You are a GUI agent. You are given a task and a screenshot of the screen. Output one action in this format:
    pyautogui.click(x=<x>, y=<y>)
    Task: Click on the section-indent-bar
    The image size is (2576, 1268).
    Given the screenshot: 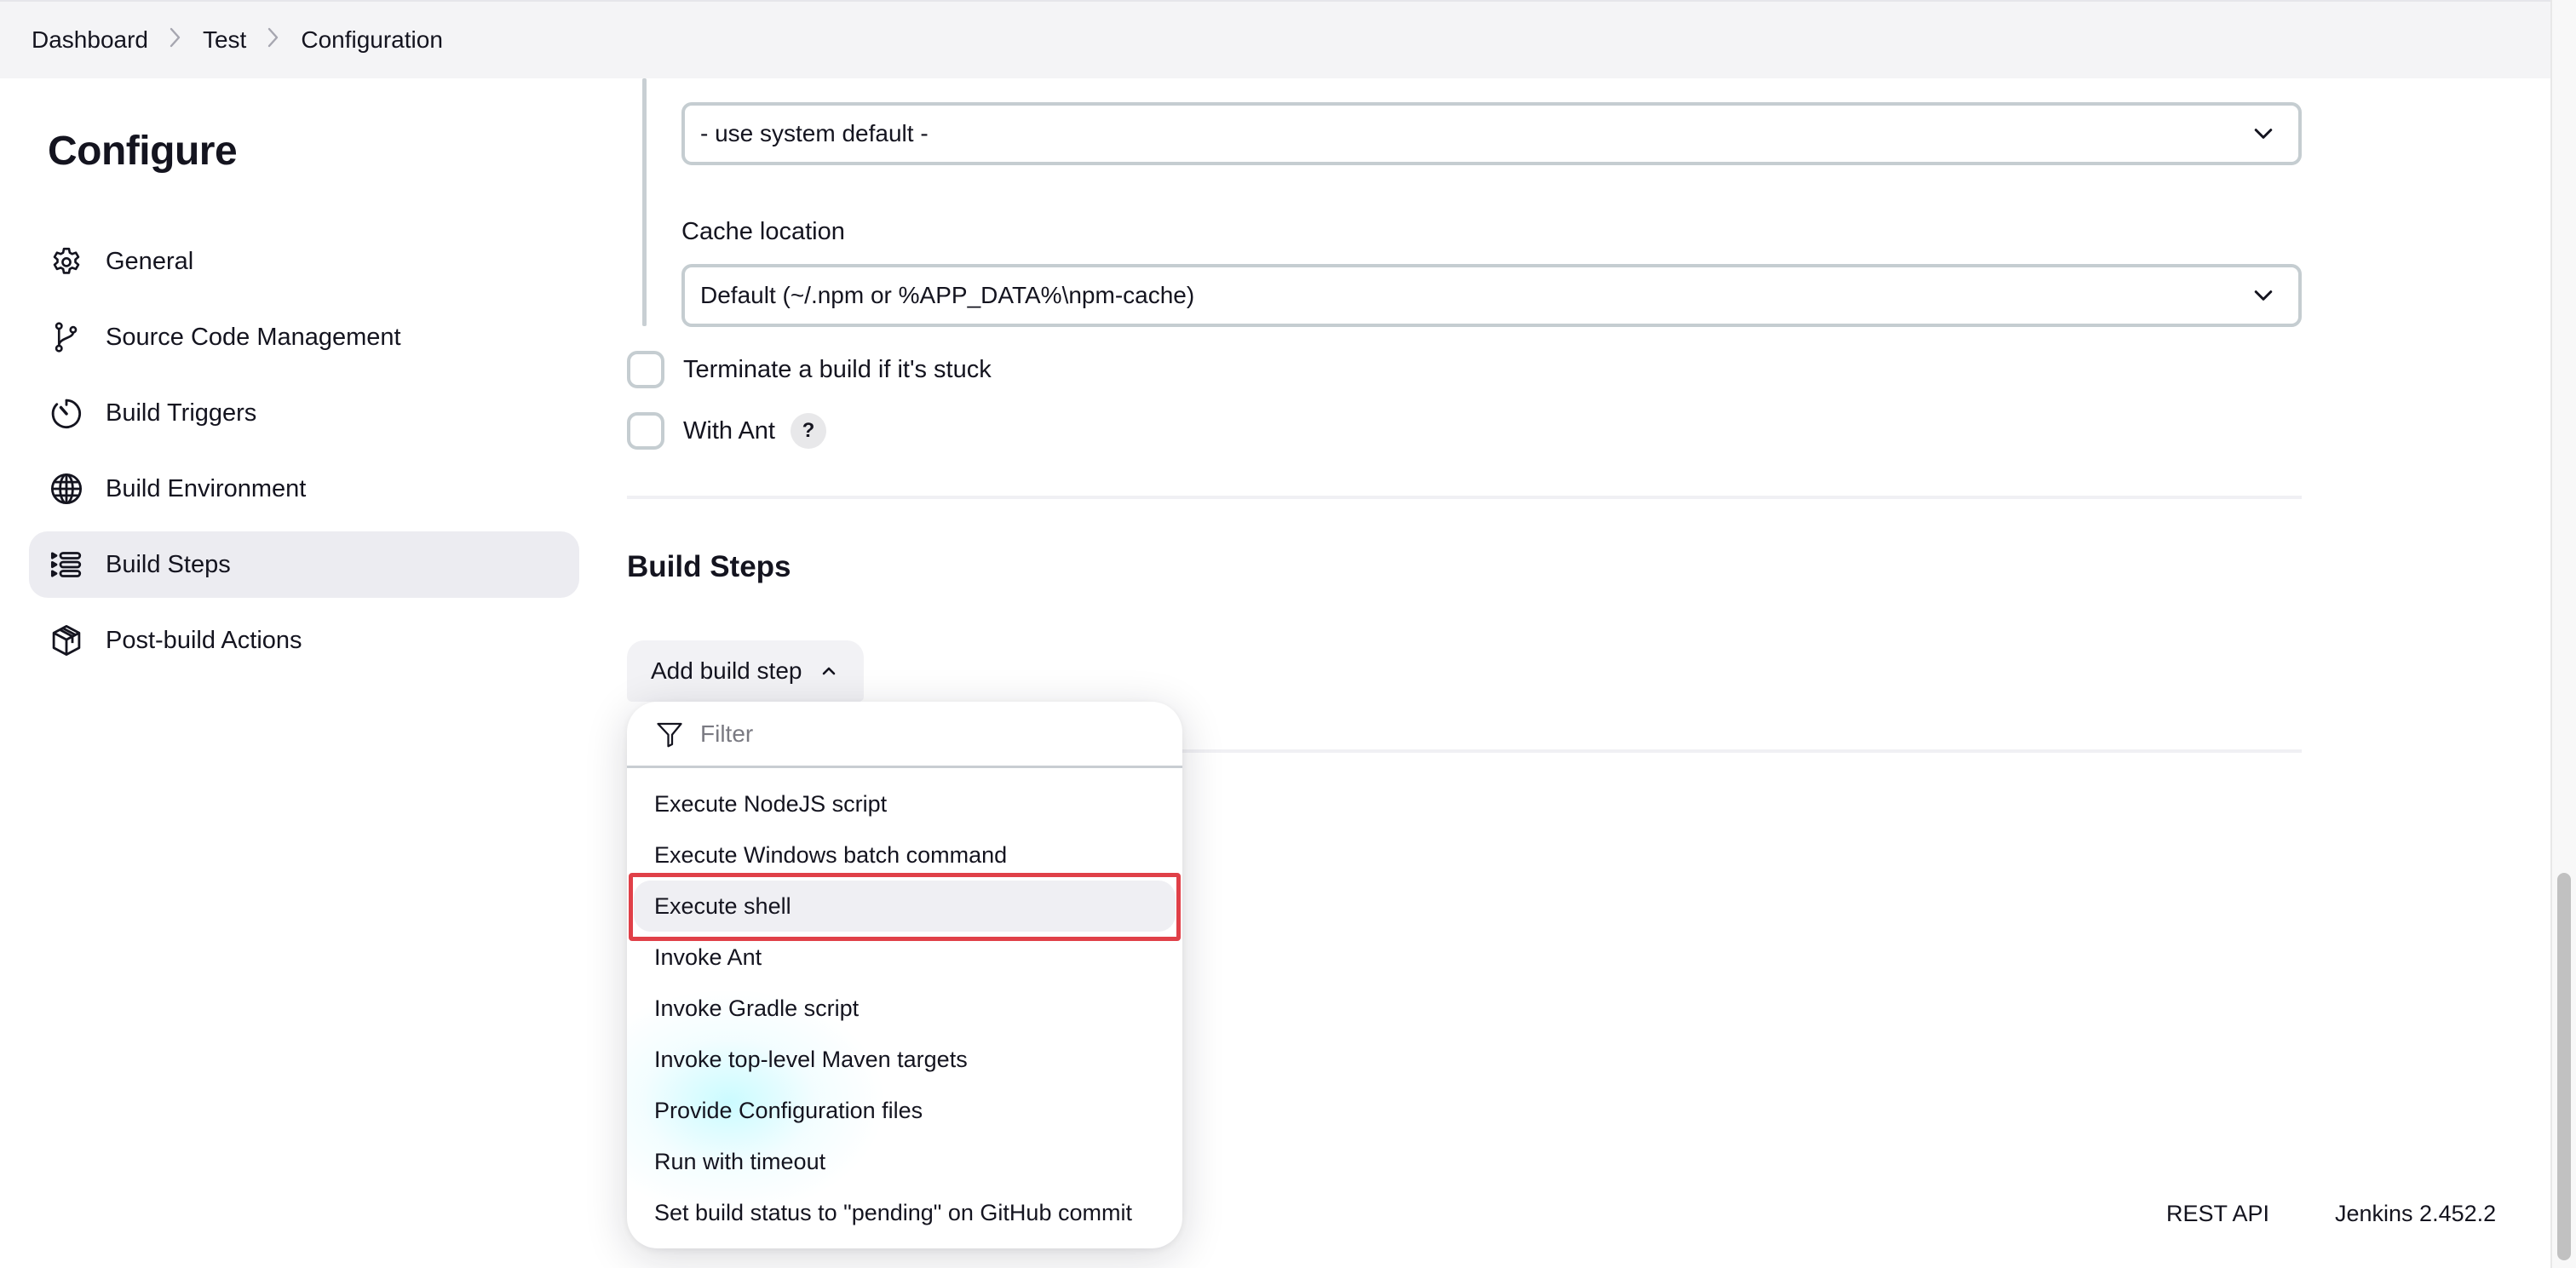 What is the action you would take?
    pyautogui.click(x=645, y=202)
    